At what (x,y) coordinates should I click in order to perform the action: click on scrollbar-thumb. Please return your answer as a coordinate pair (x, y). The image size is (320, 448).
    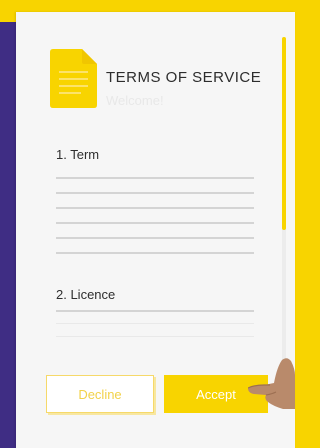
    Looking at the image, I should click on (284, 133).